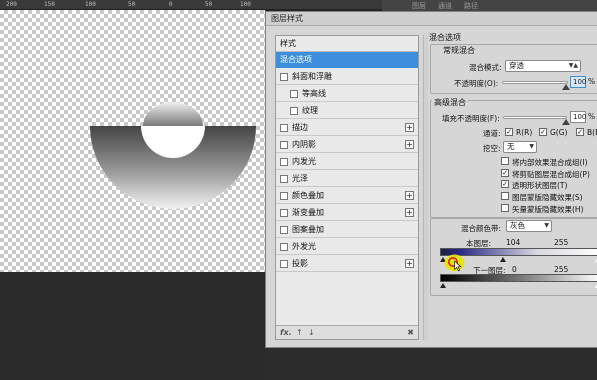 The image size is (597, 380). What do you see at coordinates (431, 19) in the screenshot?
I see `dialog-title: 图层样式` at bounding box center [431, 19].